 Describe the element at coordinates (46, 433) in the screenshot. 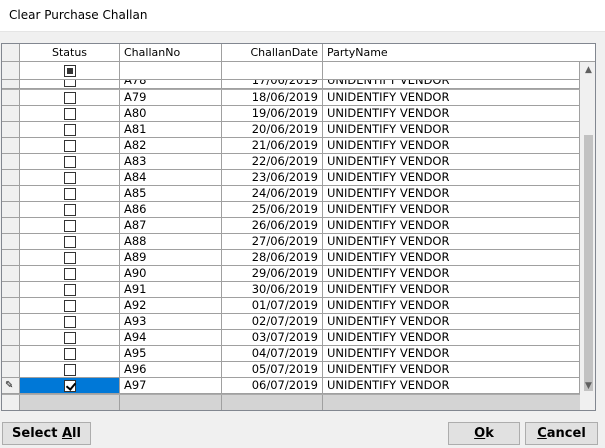

I see `select-all-button: Select All` at that location.